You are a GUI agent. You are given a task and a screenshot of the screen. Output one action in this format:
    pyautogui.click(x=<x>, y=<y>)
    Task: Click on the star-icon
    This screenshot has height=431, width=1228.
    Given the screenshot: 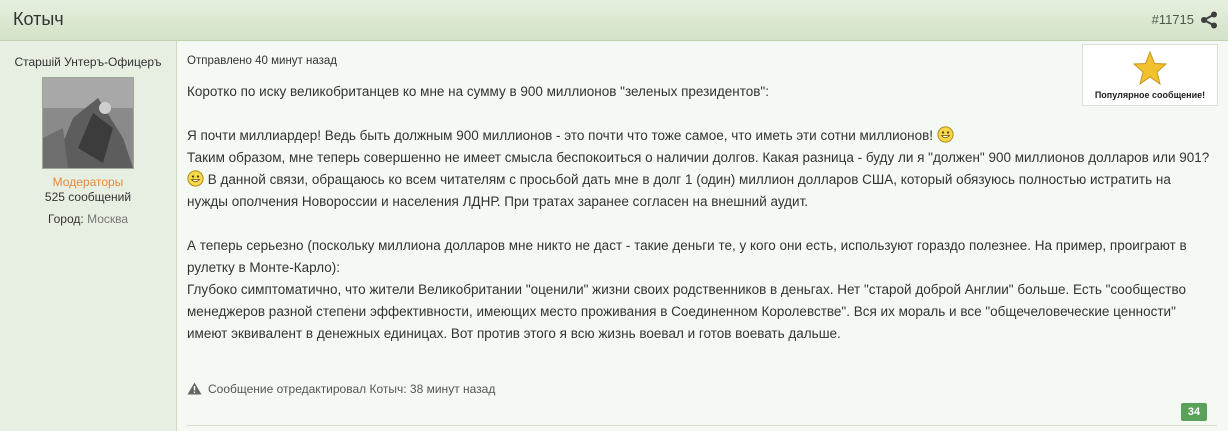 What is the action you would take?
    pyautogui.click(x=1150, y=68)
    